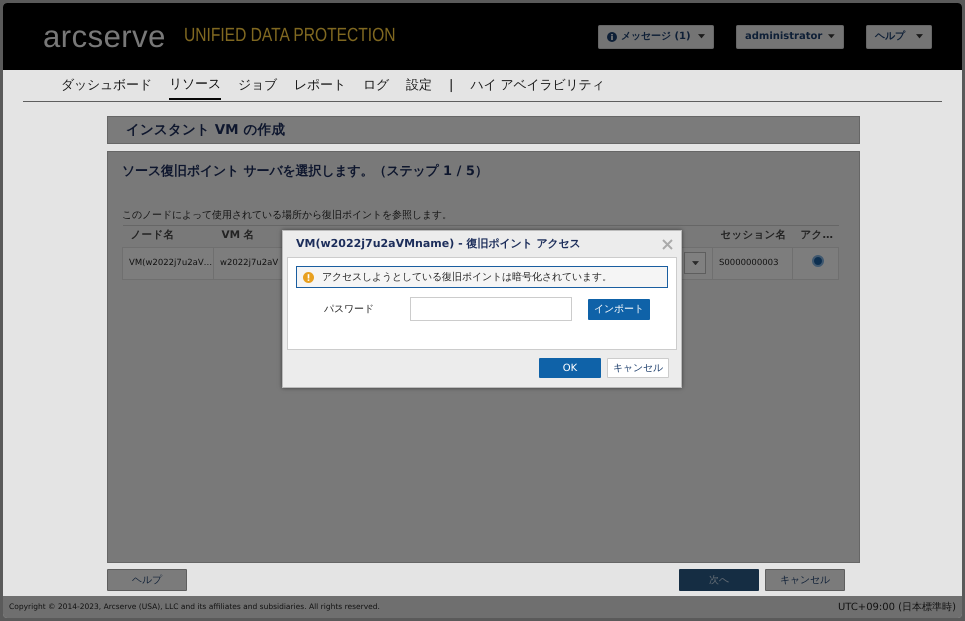  What do you see at coordinates (656, 36) in the screenshot?
I see `header-menu-button: メッセージ (1)` at bounding box center [656, 36].